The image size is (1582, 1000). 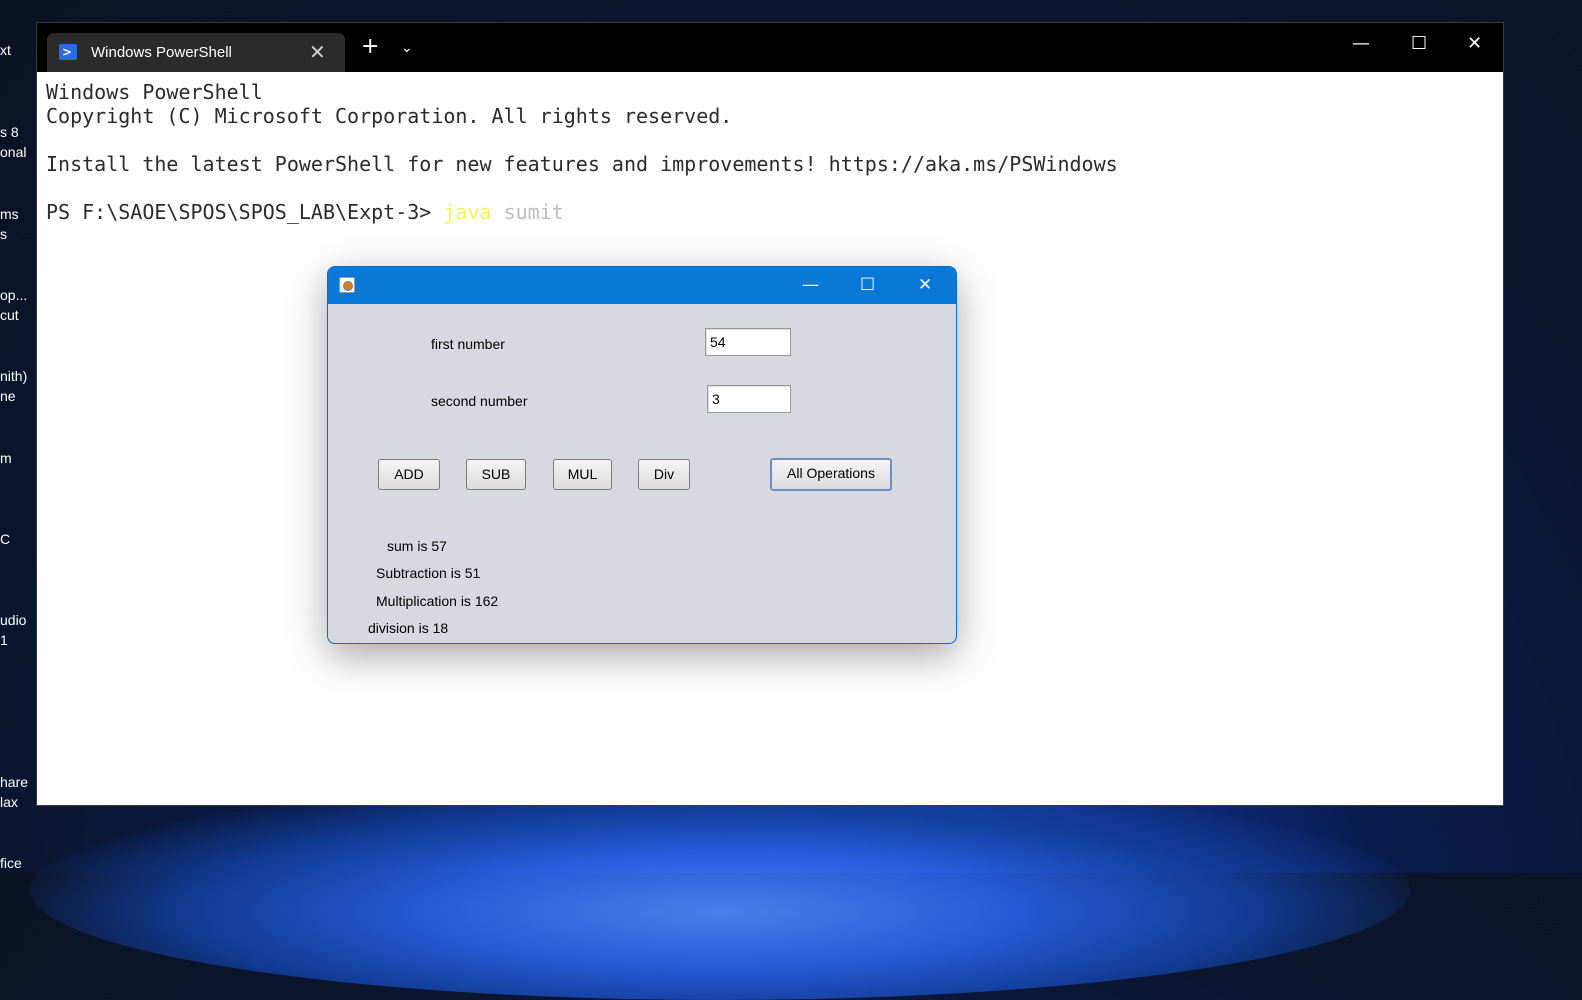 I want to click on java-icon, so click(x=347, y=285).